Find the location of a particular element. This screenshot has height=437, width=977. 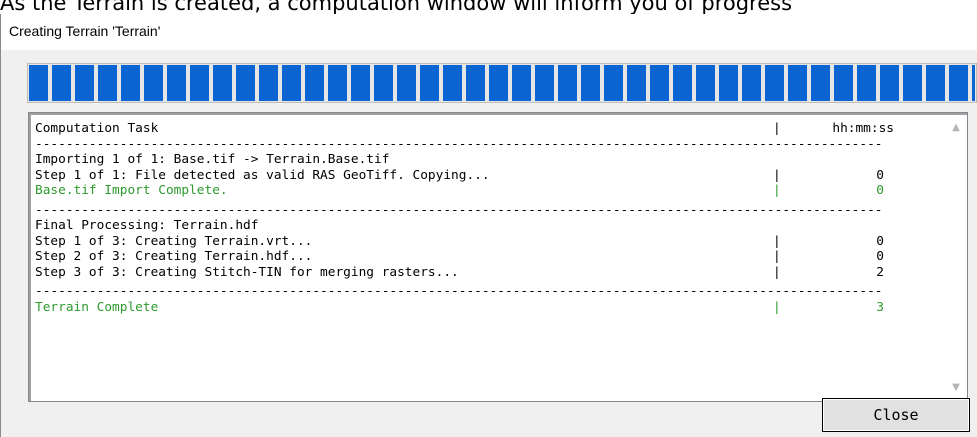

header-time-label: hh:mm:ss is located at coordinates (863, 128).